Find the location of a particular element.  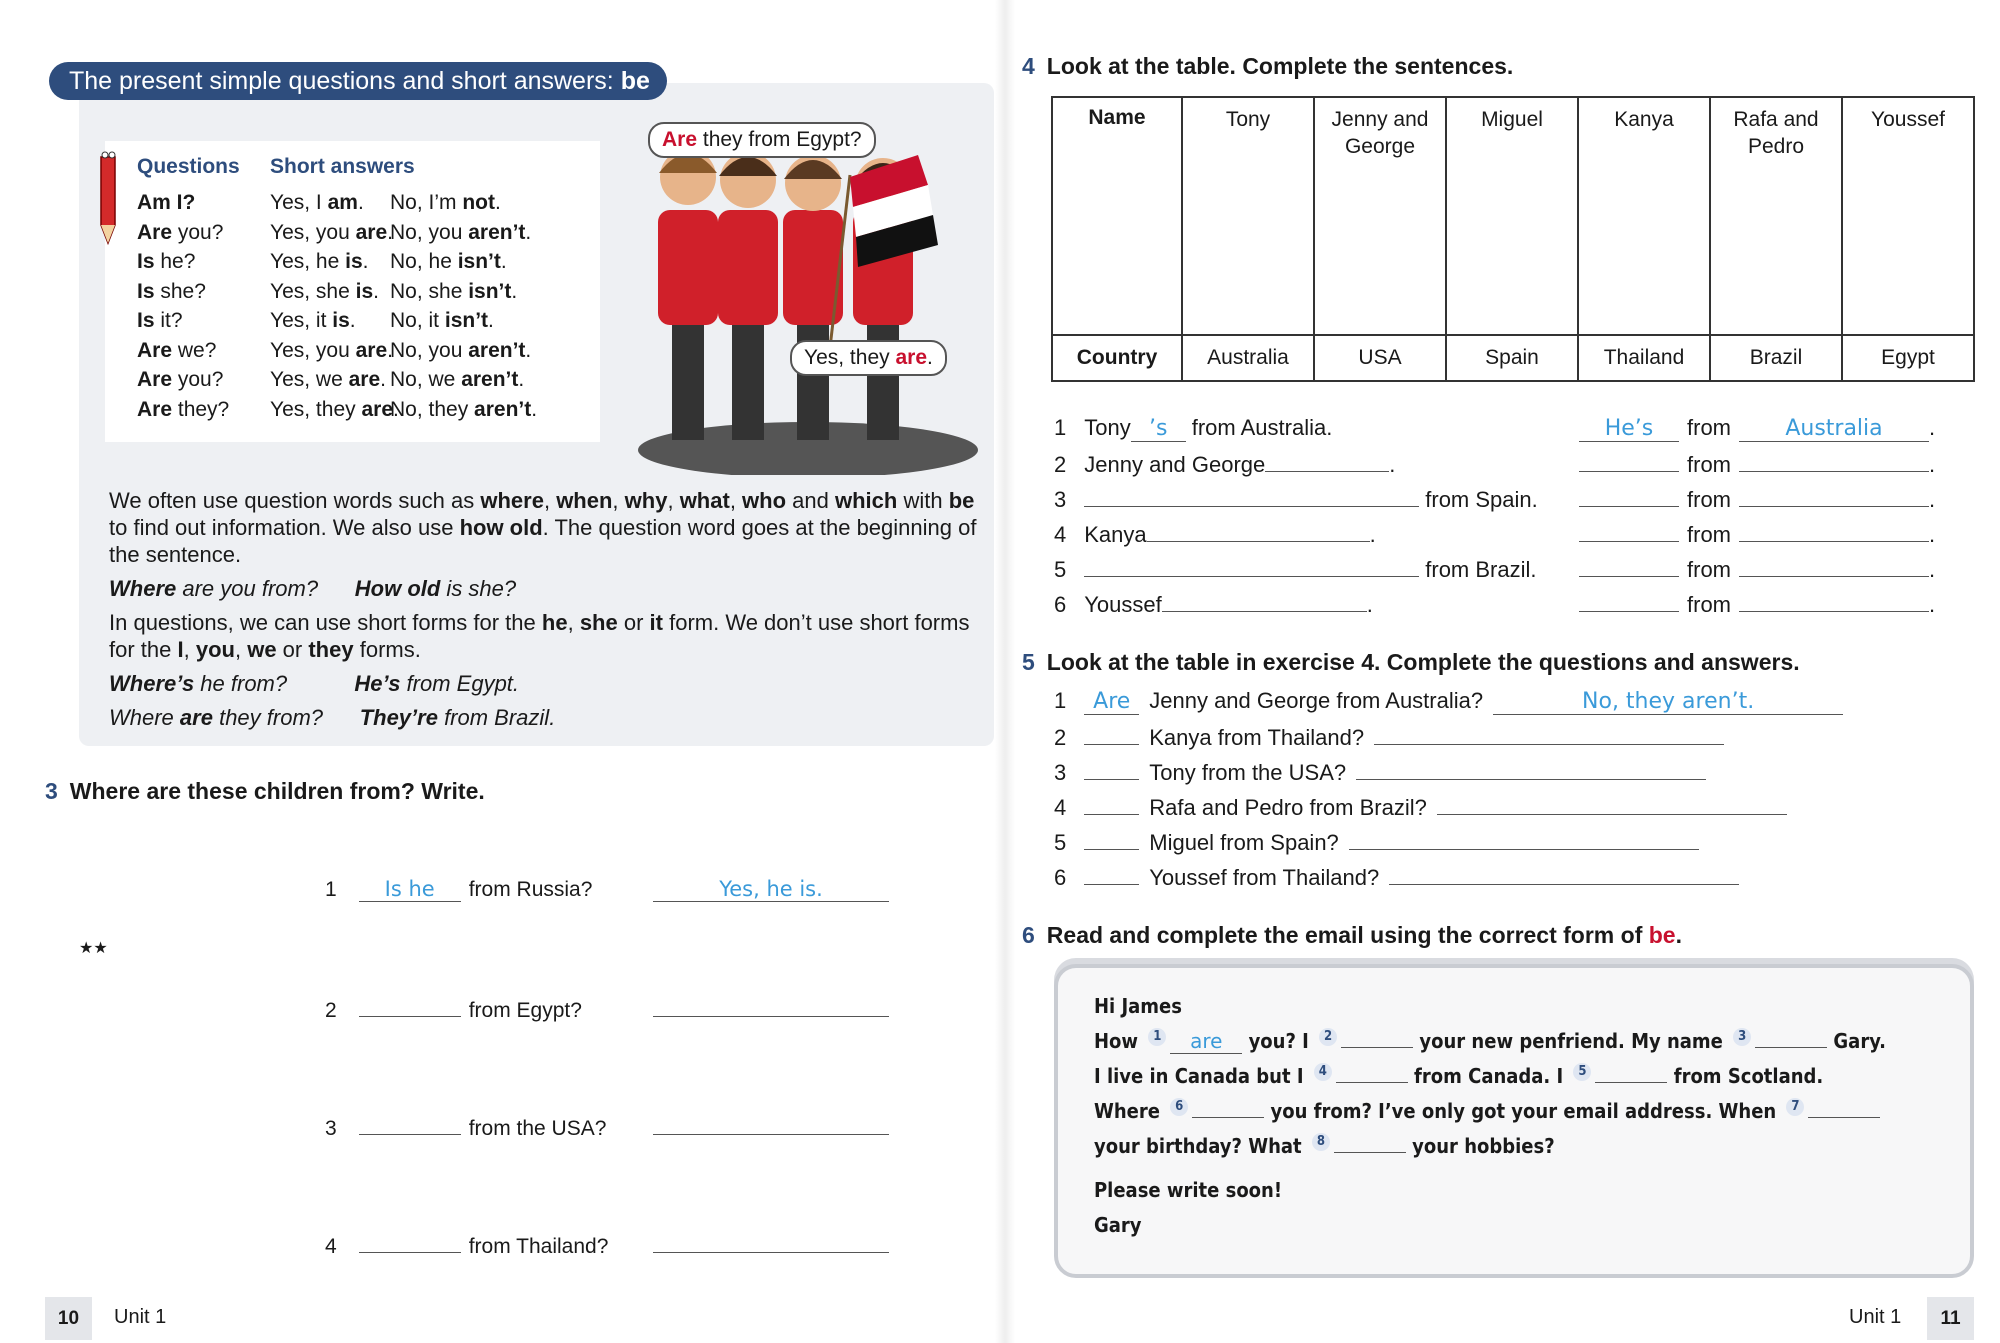

text-segment: is is located at coordinates (364, 291).